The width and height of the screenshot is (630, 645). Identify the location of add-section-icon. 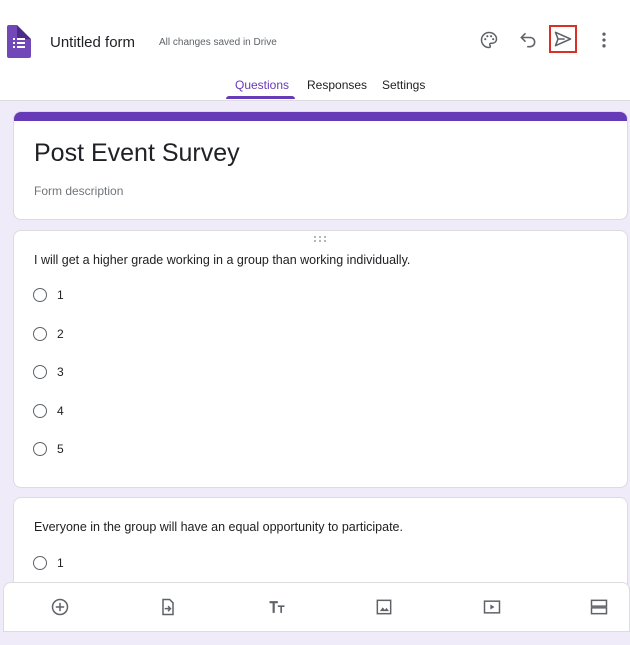
(599, 607).